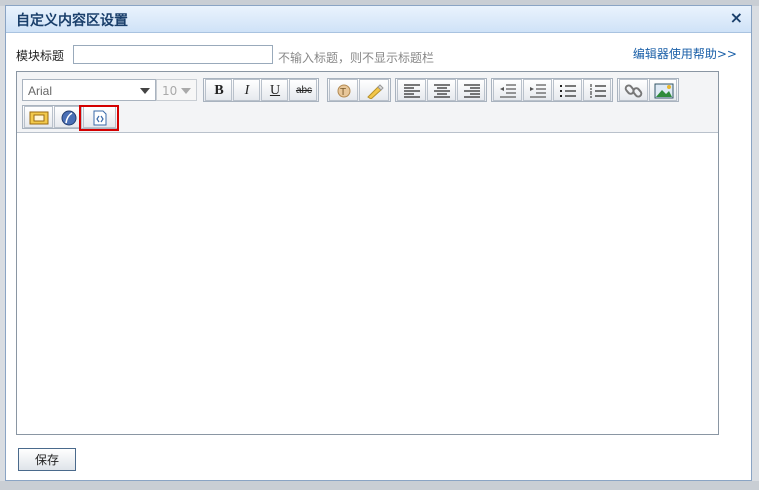 The width and height of the screenshot is (759, 490). I want to click on module-title-input, so click(173, 54).